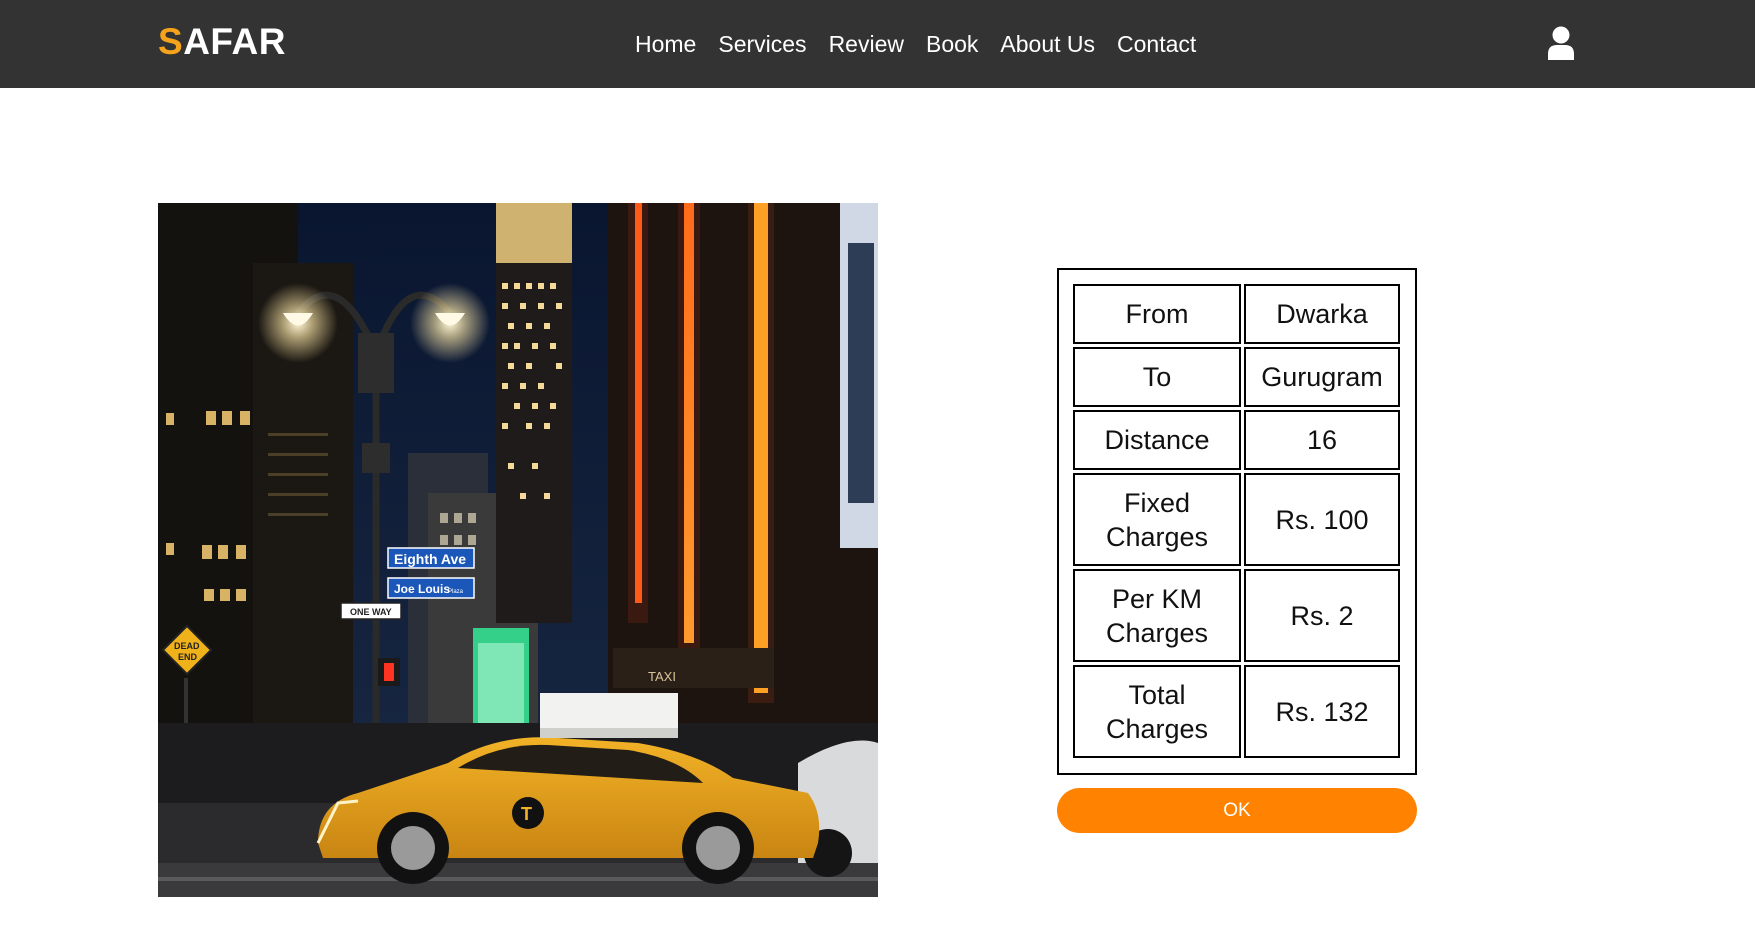 Image resolution: width=1755 pixels, height=942 pixels. What do you see at coordinates (1322, 615) in the screenshot?
I see `fare-value: Rs. 2` at bounding box center [1322, 615].